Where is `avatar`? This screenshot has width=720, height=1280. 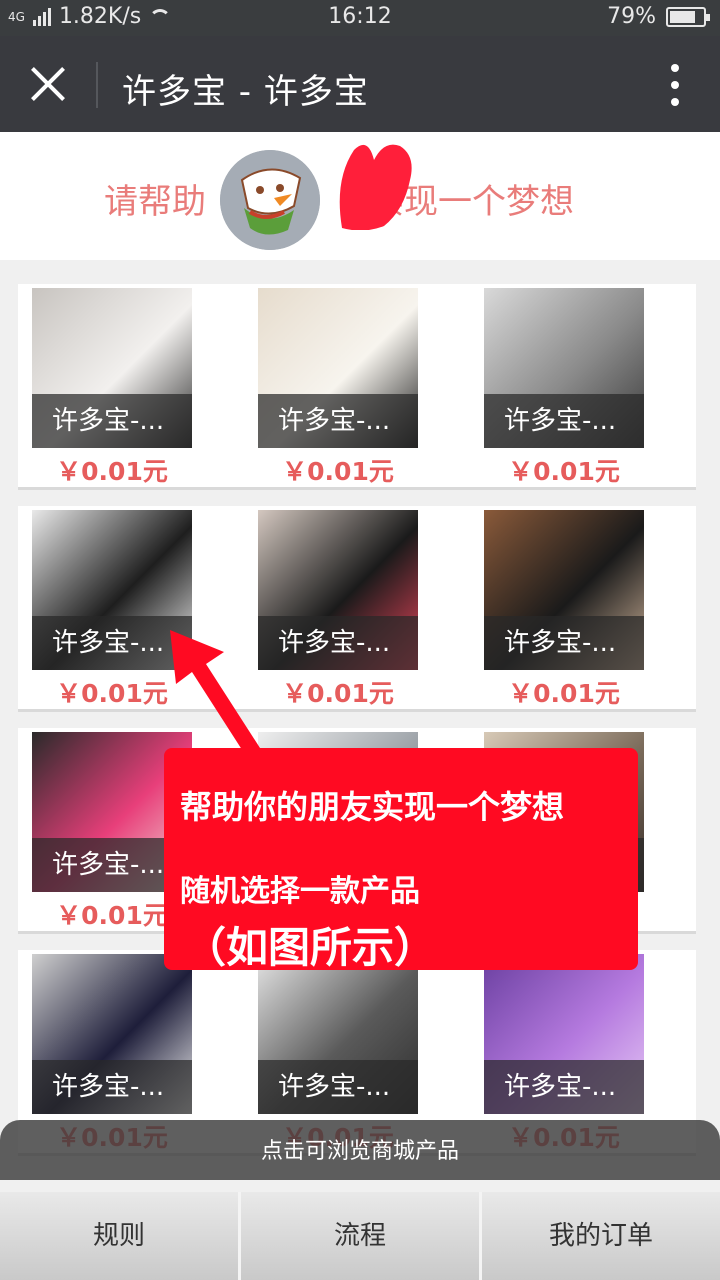
avatar is located at coordinates (270, 200).